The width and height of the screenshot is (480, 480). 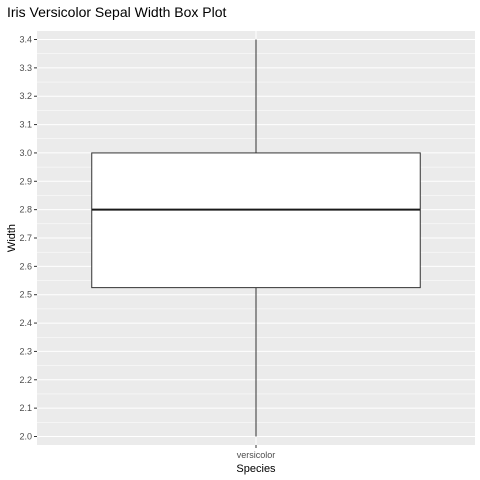 What do you see at coordinates (25, 96) in the screenshot?
I see `y-tick-label: 3.2` at bounding box center [25, 96].